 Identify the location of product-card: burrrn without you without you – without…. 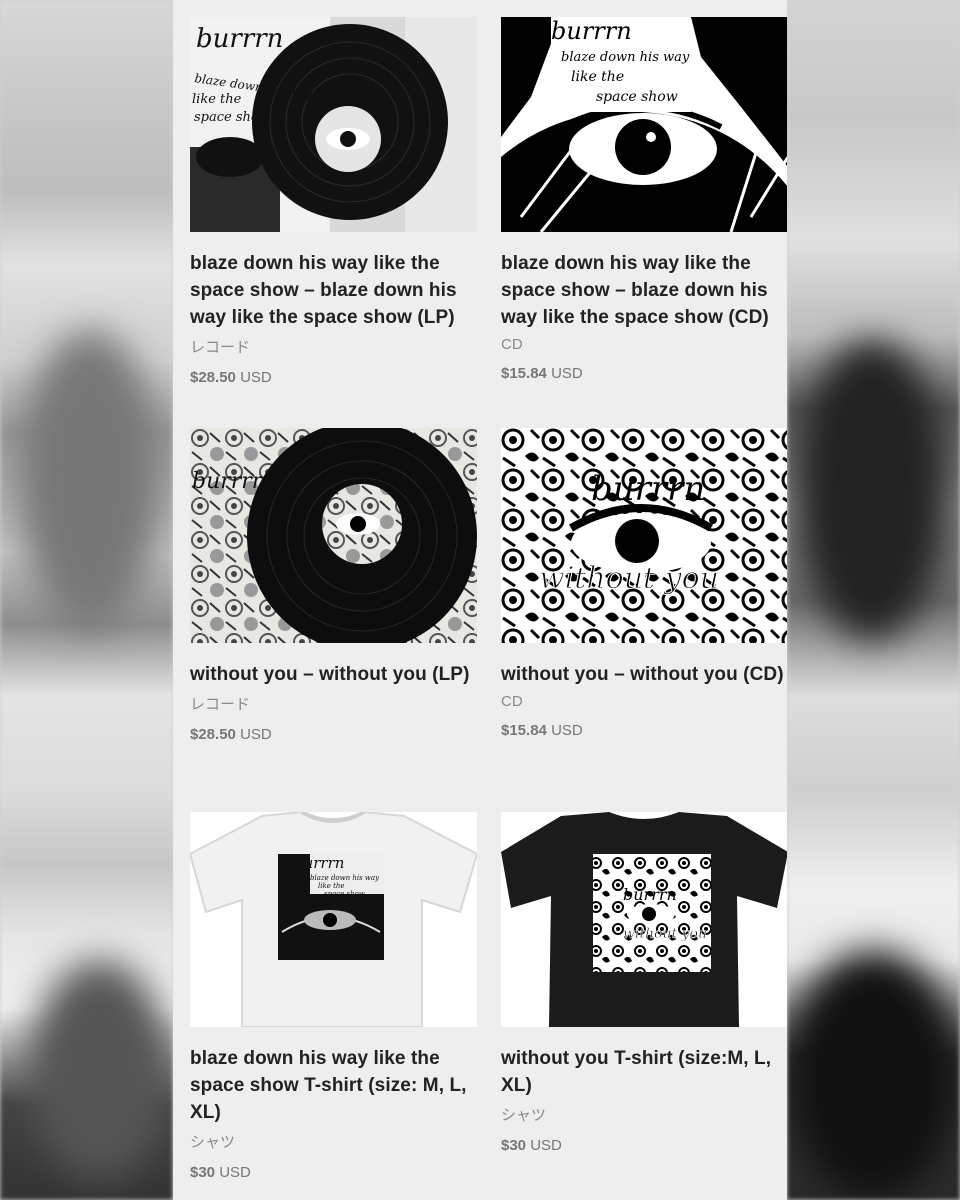
(644, 583).